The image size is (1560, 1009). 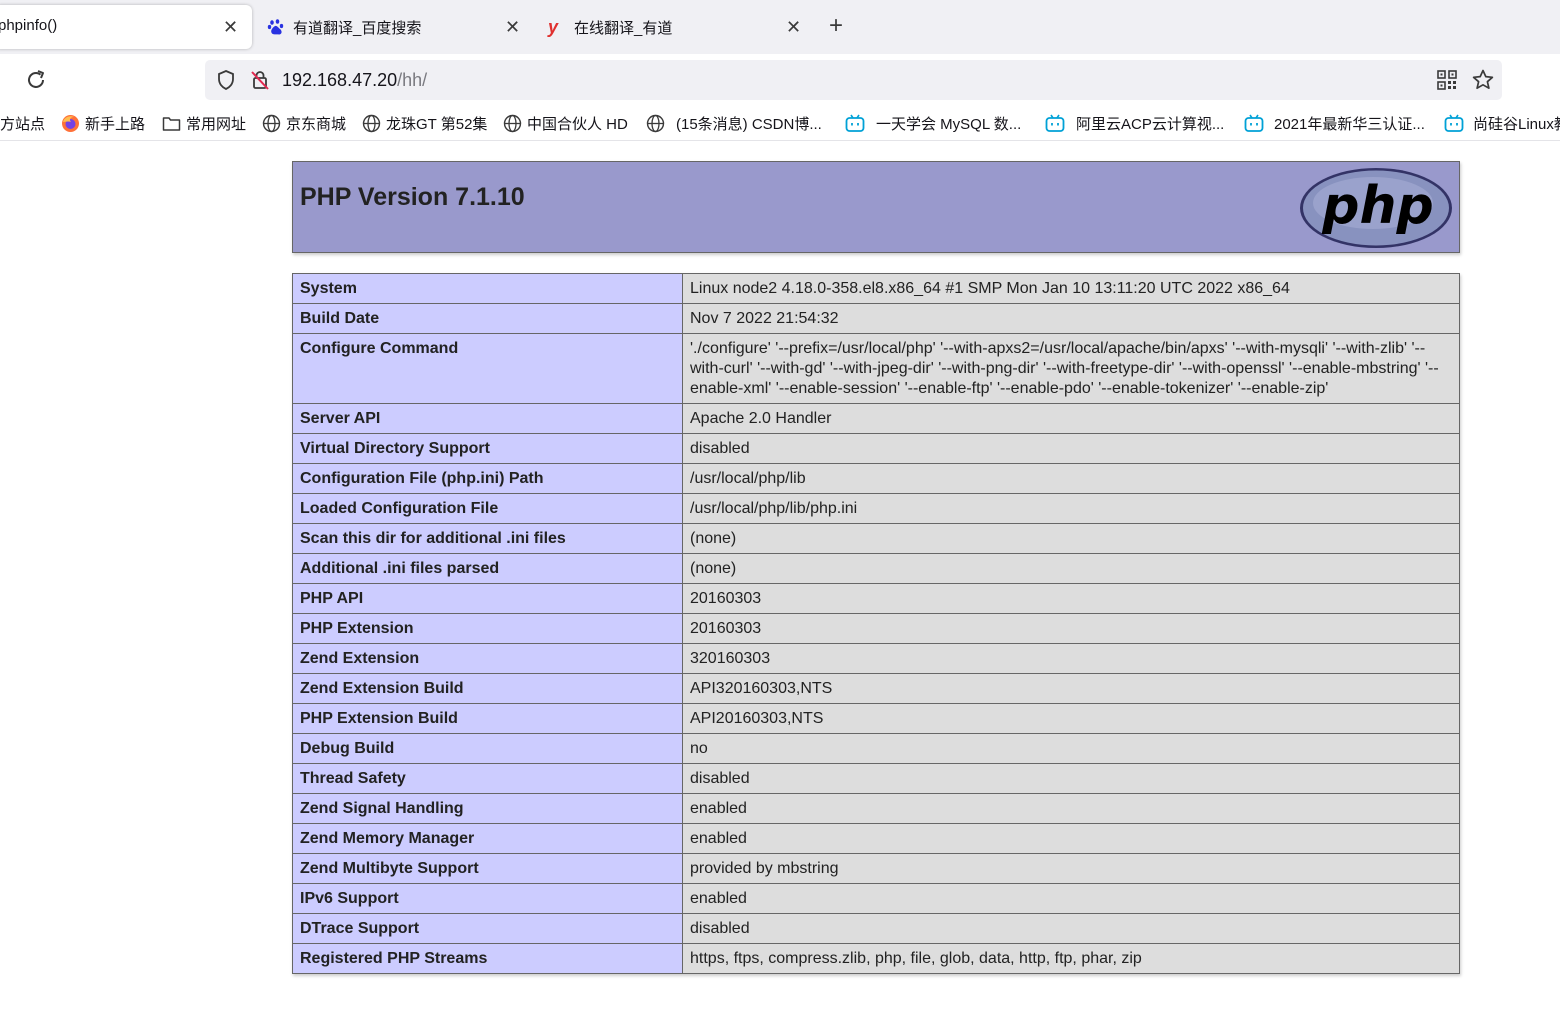 I want to click on row-key: Zend Memory Manager, so click(x=487, y=838).